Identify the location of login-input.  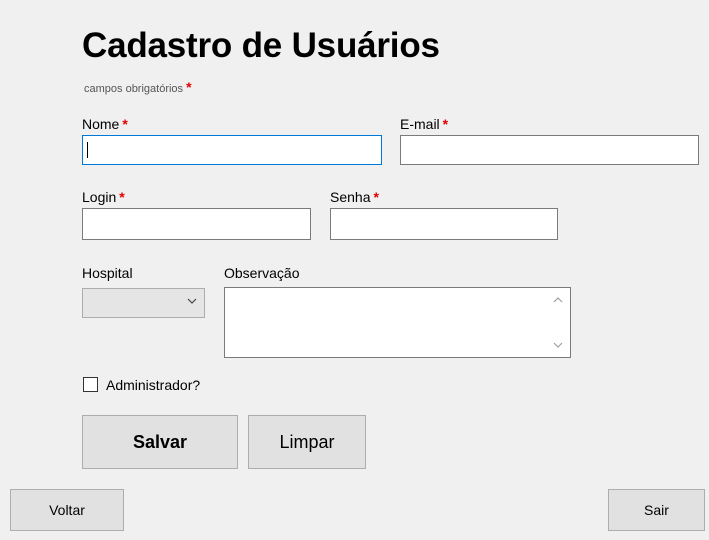
(196, 224).